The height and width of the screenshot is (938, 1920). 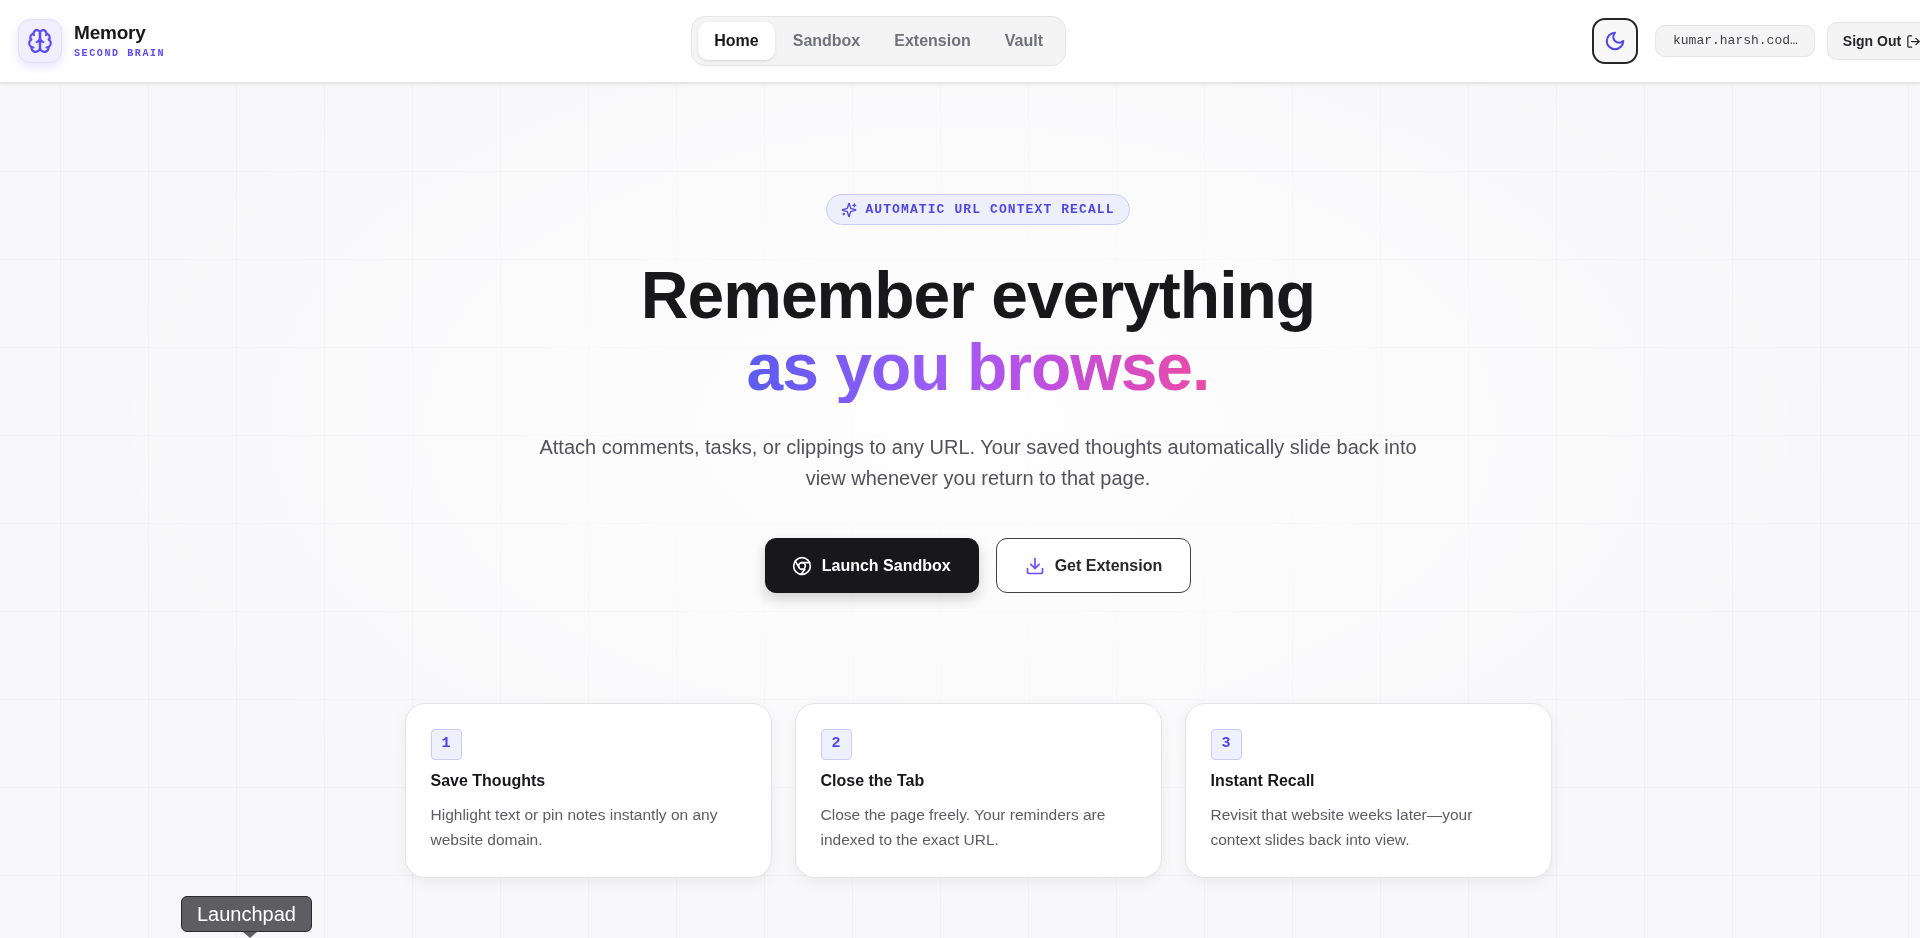 I want to click on step-number: 2, so click(x=836, y=744).